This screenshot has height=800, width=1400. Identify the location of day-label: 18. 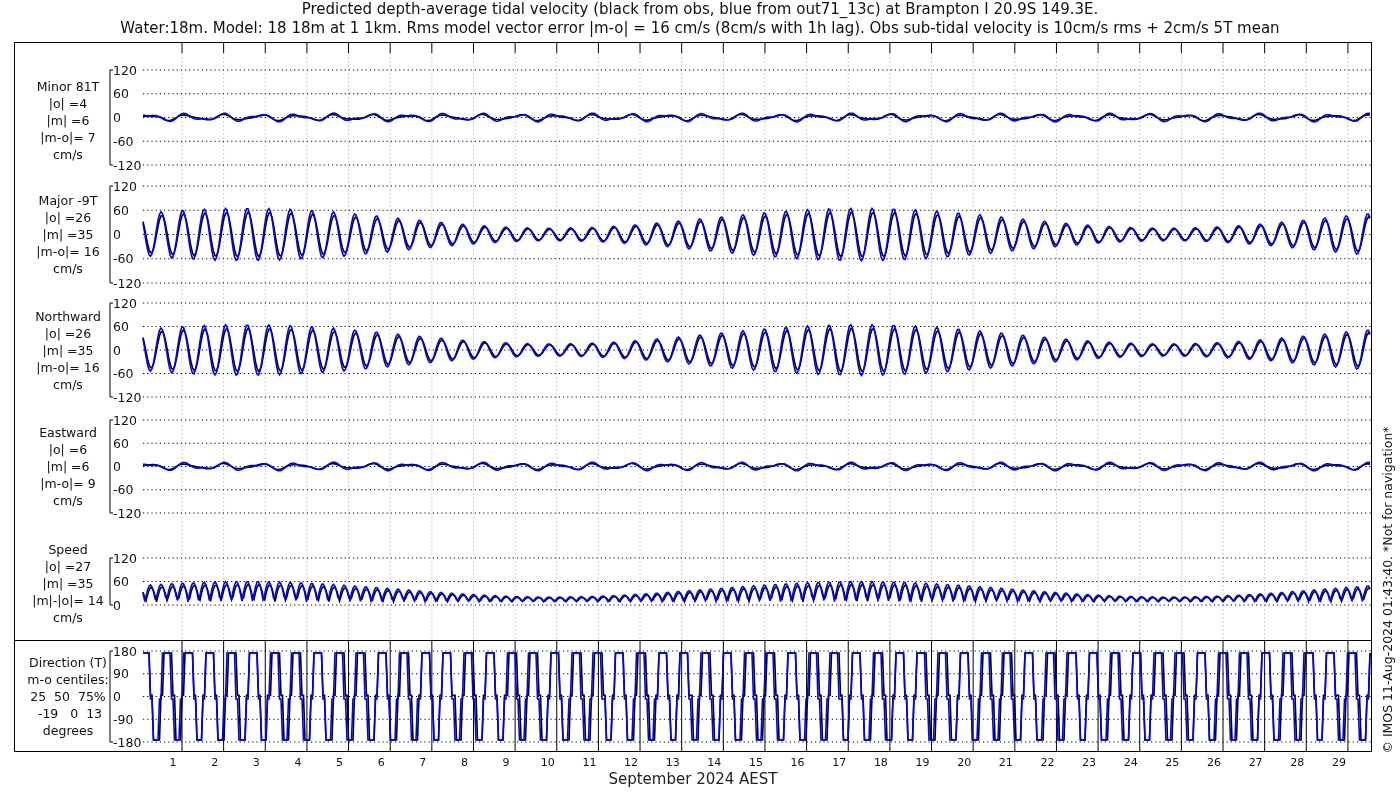
(880, 762).